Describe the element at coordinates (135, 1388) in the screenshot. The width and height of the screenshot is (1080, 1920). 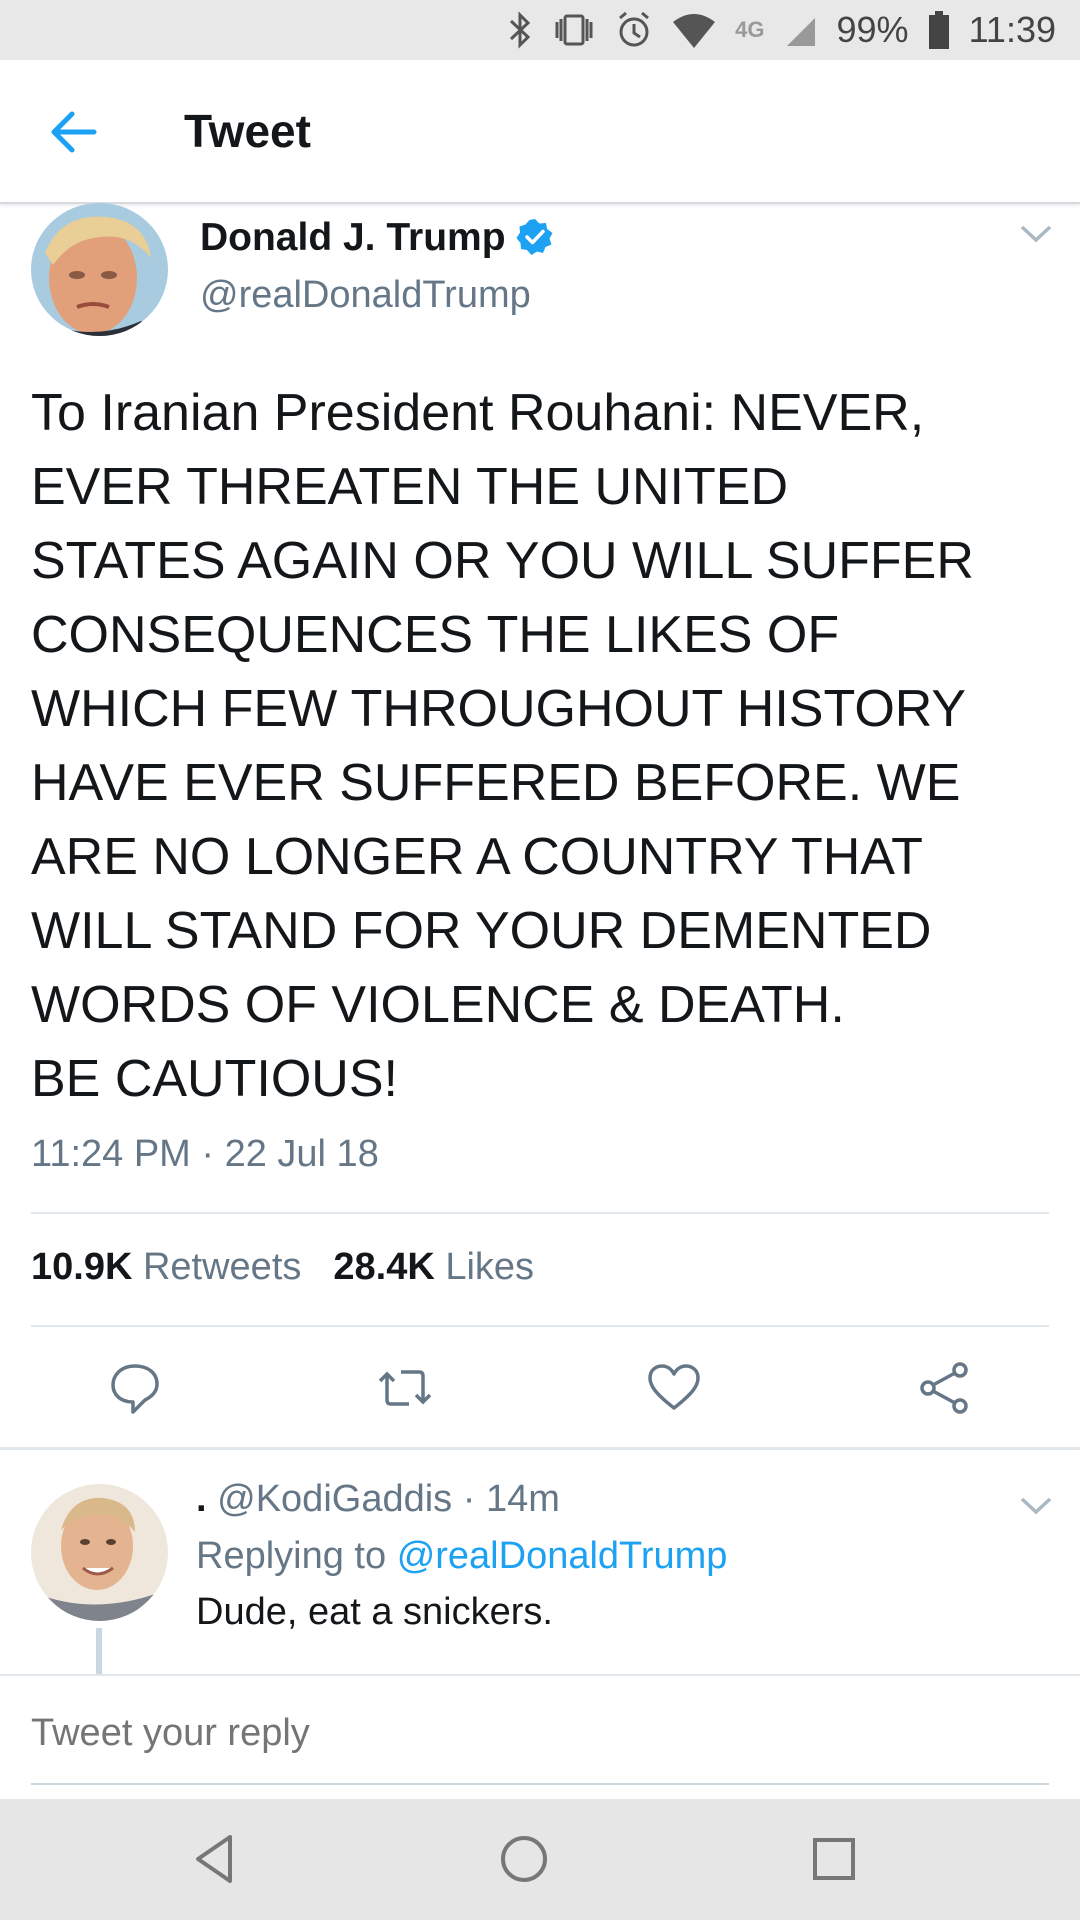
I see `reply-icon` at that location.